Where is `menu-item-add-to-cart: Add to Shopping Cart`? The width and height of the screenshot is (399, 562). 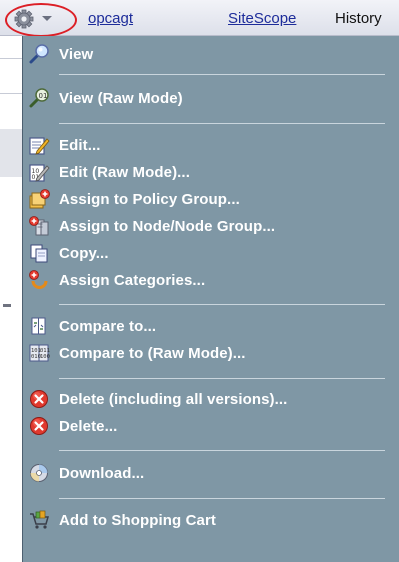 menu-item-add-to-cart: Add to Shopping Cart is located at coordinates (211, 521).